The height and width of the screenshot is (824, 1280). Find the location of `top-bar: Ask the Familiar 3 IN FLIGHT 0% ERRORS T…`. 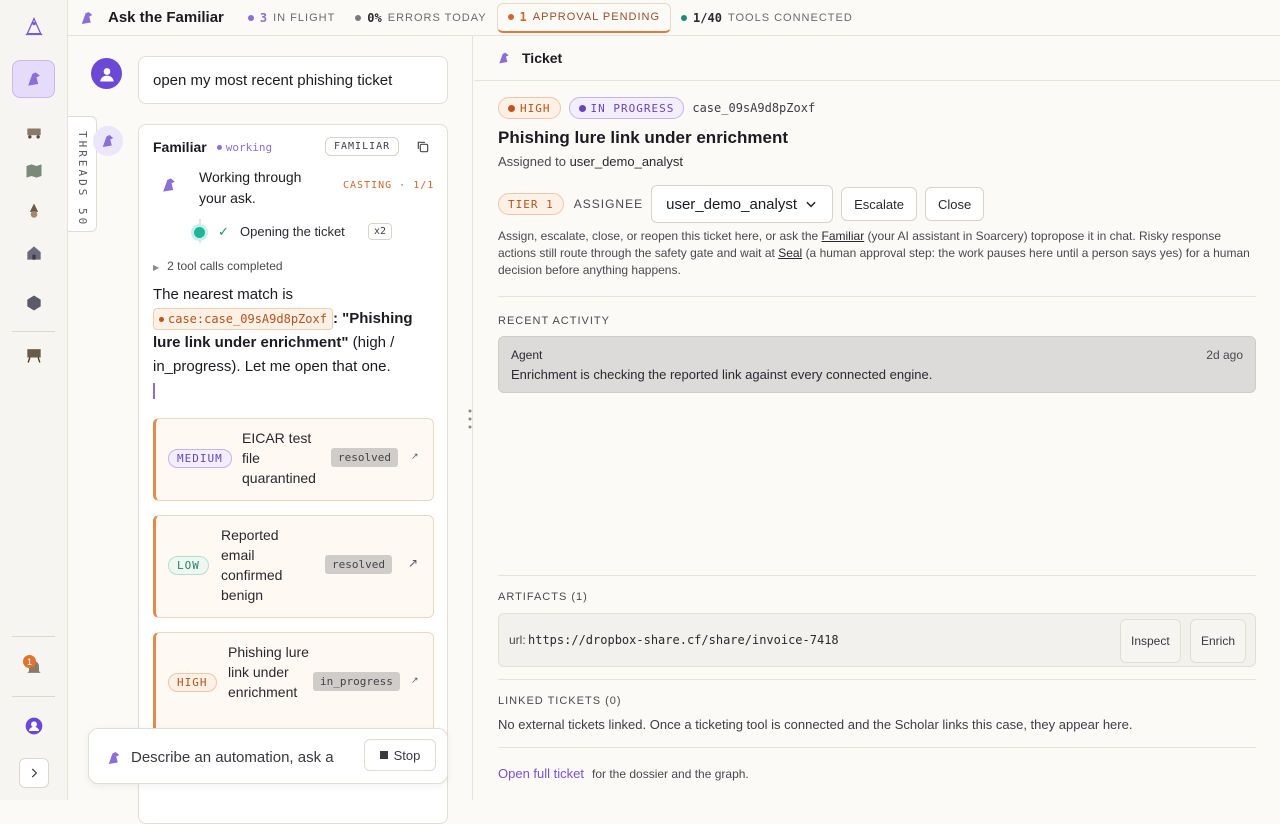

top-bar: Ask the Familiar 3 IN FLIGHT 0% ERRORS T… is located at coordinates (674, 18).